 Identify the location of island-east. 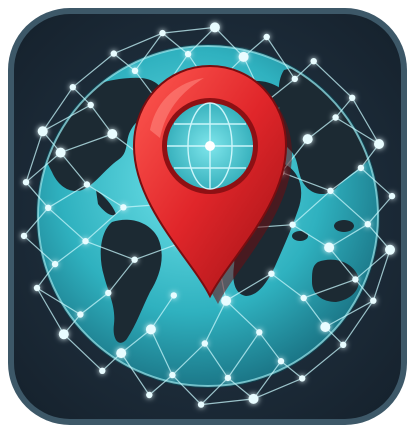
(344, 226).